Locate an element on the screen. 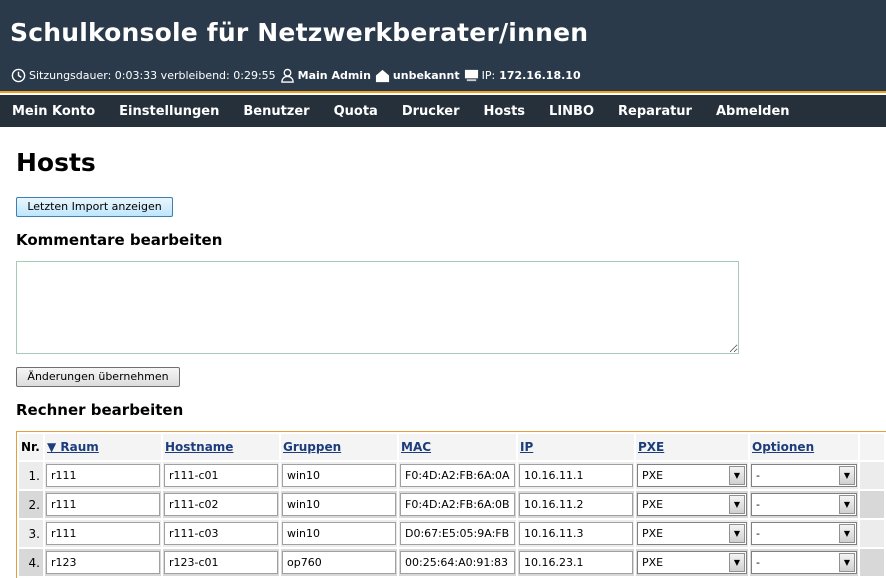  hostname-input: r123-c01 is located at coordinates (221, 562).